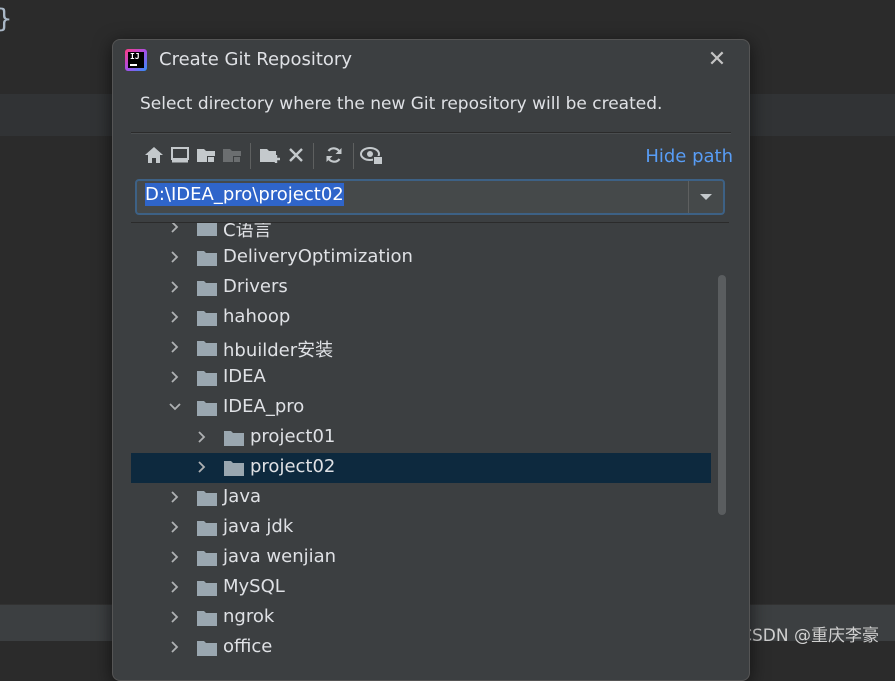 This screenshot has height=681, width=895. I want to click on project-folder-icon, so click(206, 155).